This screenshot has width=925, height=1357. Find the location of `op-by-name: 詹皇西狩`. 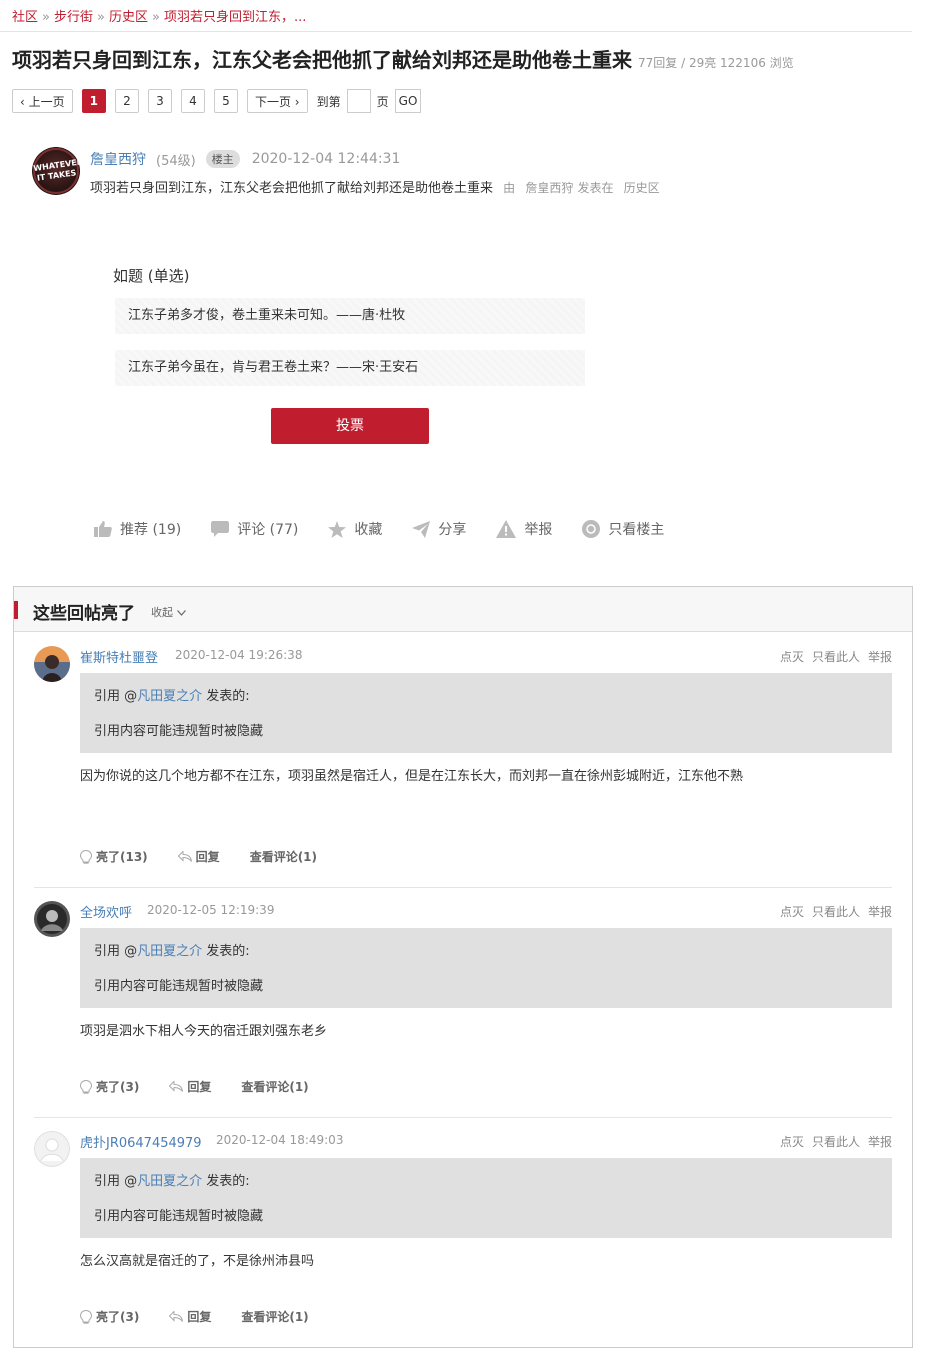

op-by-name: 詹皇西狩 is located at coordinates (549, 188).